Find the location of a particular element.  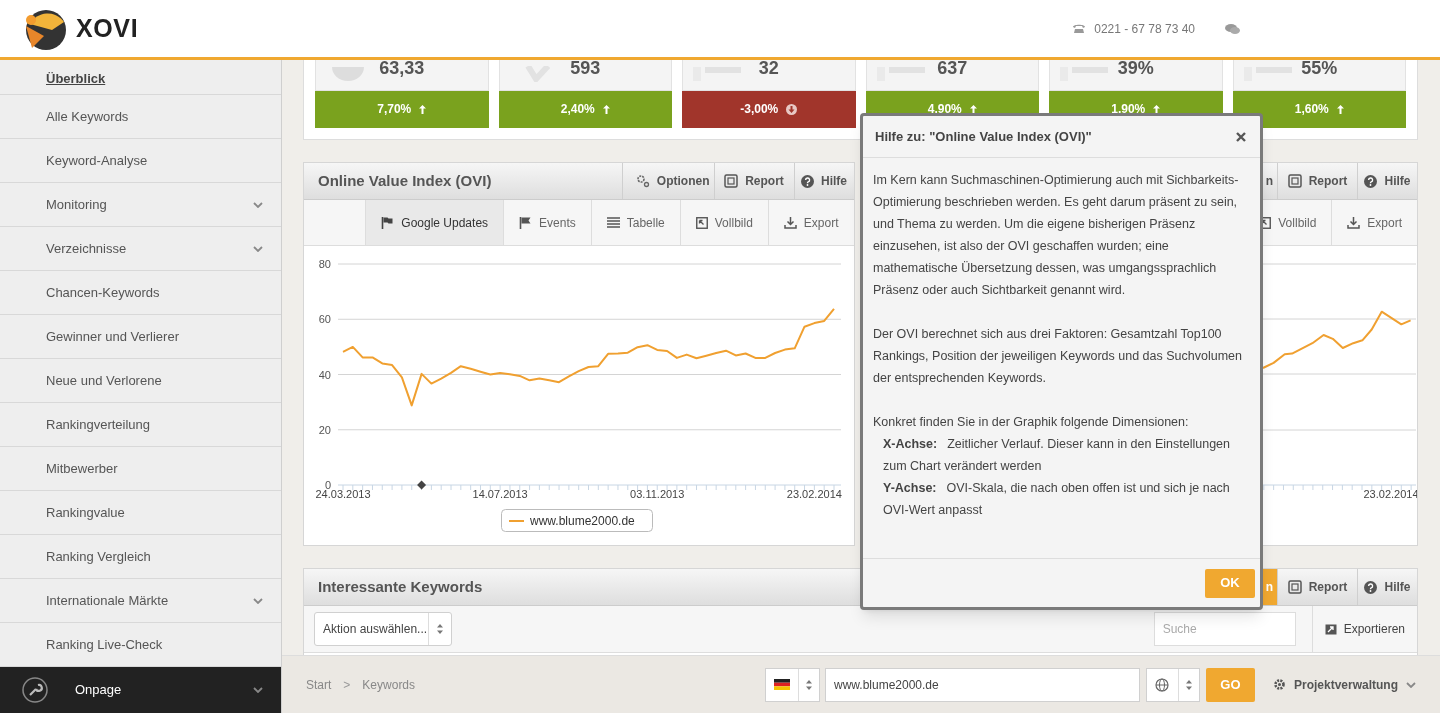

stat-value: 63,33 is located at coordinates (402, 68).